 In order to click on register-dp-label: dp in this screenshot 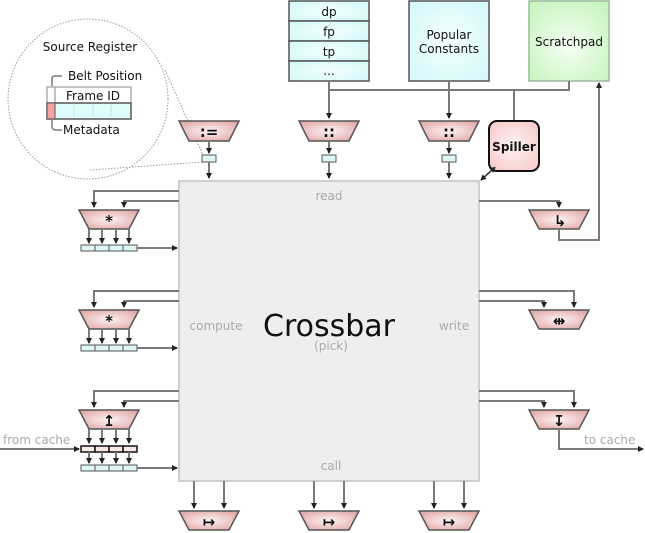, I will do `click(328, 12)`.